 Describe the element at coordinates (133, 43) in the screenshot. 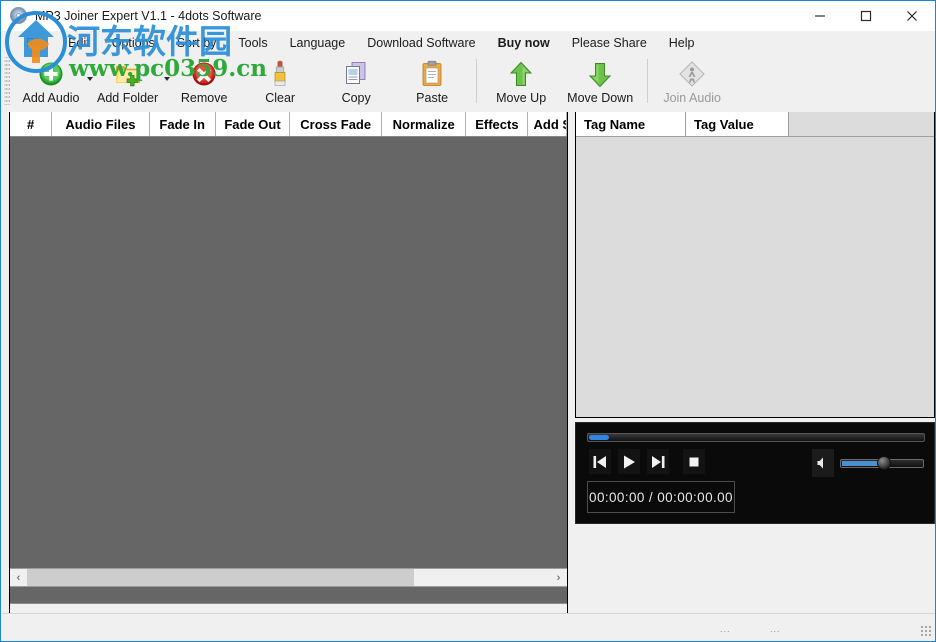

I see `menu-item-options: Options` at that location.